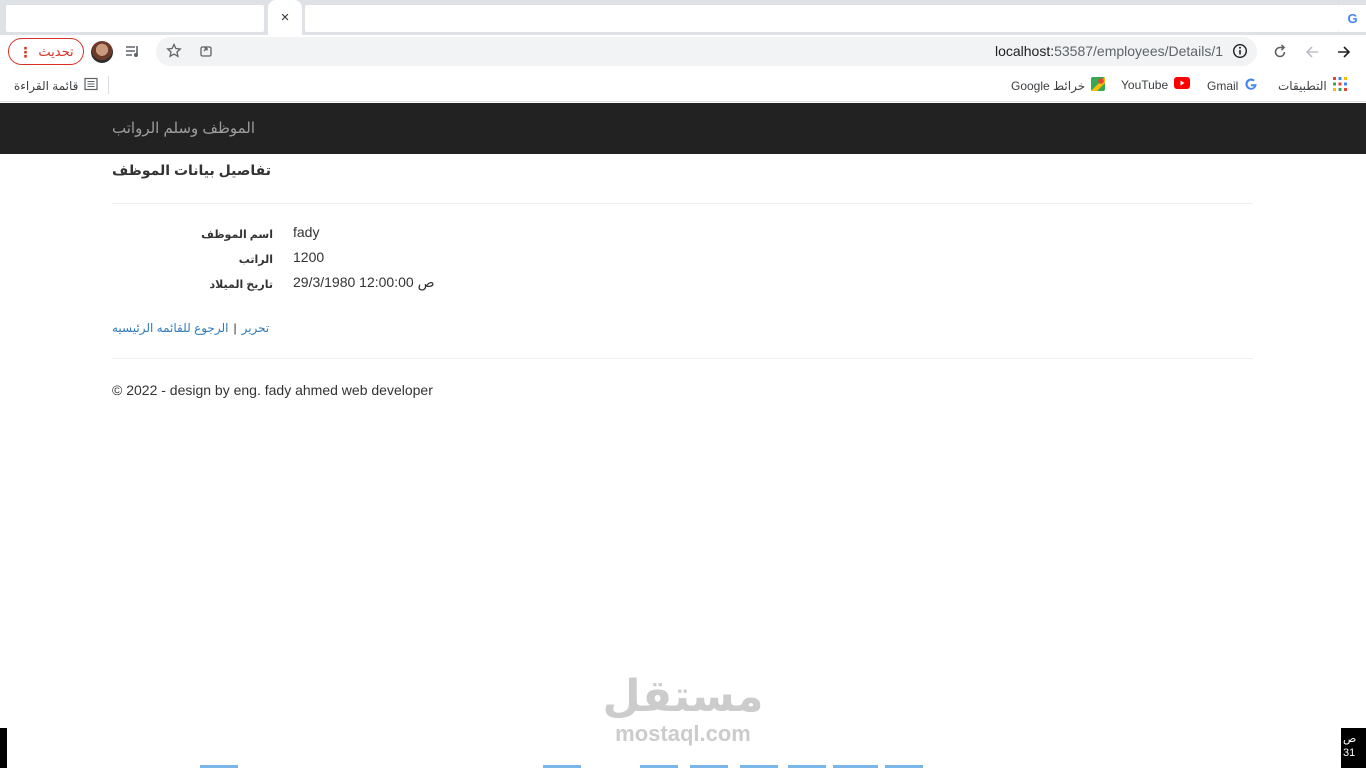 The image size is (1366, 768). What do you see at coordinates (1138, 51) in the screenshot?
I see `url-path: 53587/employees/Details/1` at bounding box center [1138, 51].